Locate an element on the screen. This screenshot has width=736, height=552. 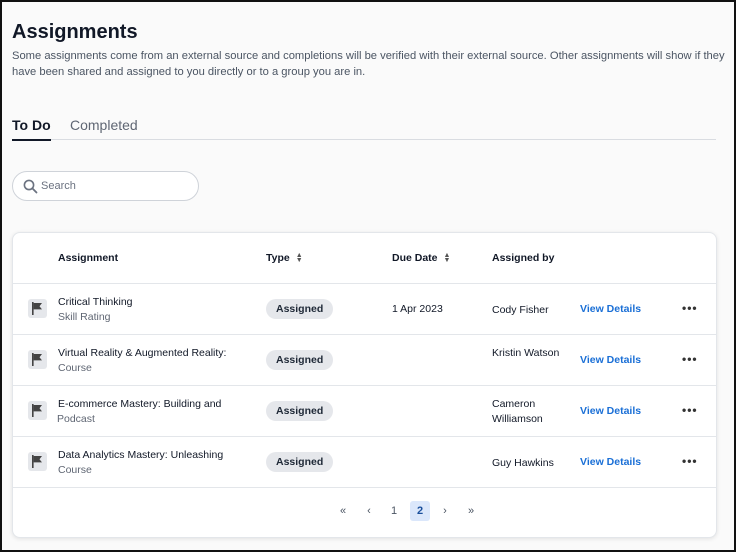
tab-completed: Completed is located at coordinates (104, 128).